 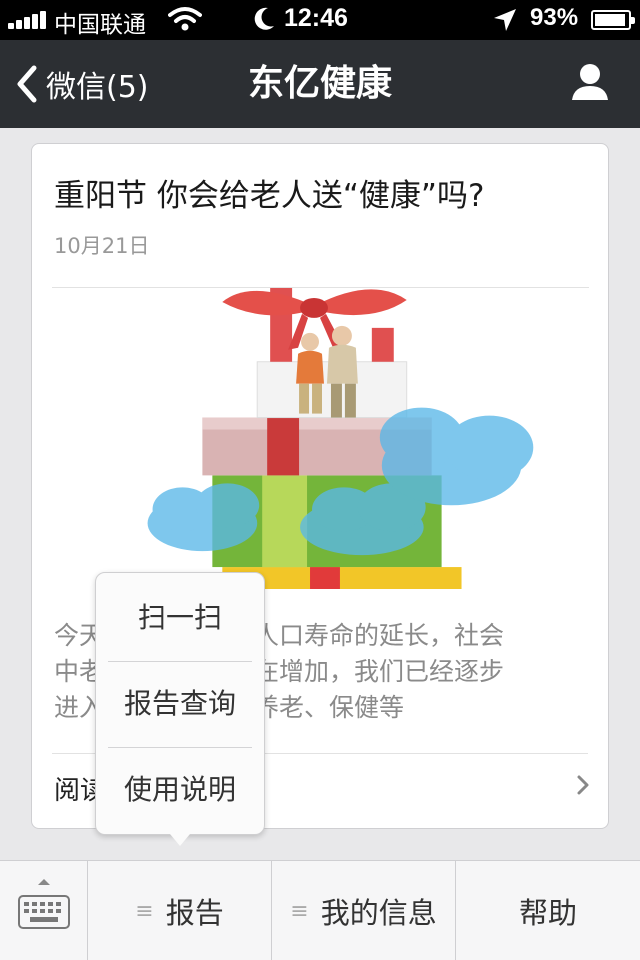 I want to click on chevron-right-icon, so click(x=583, y=785).